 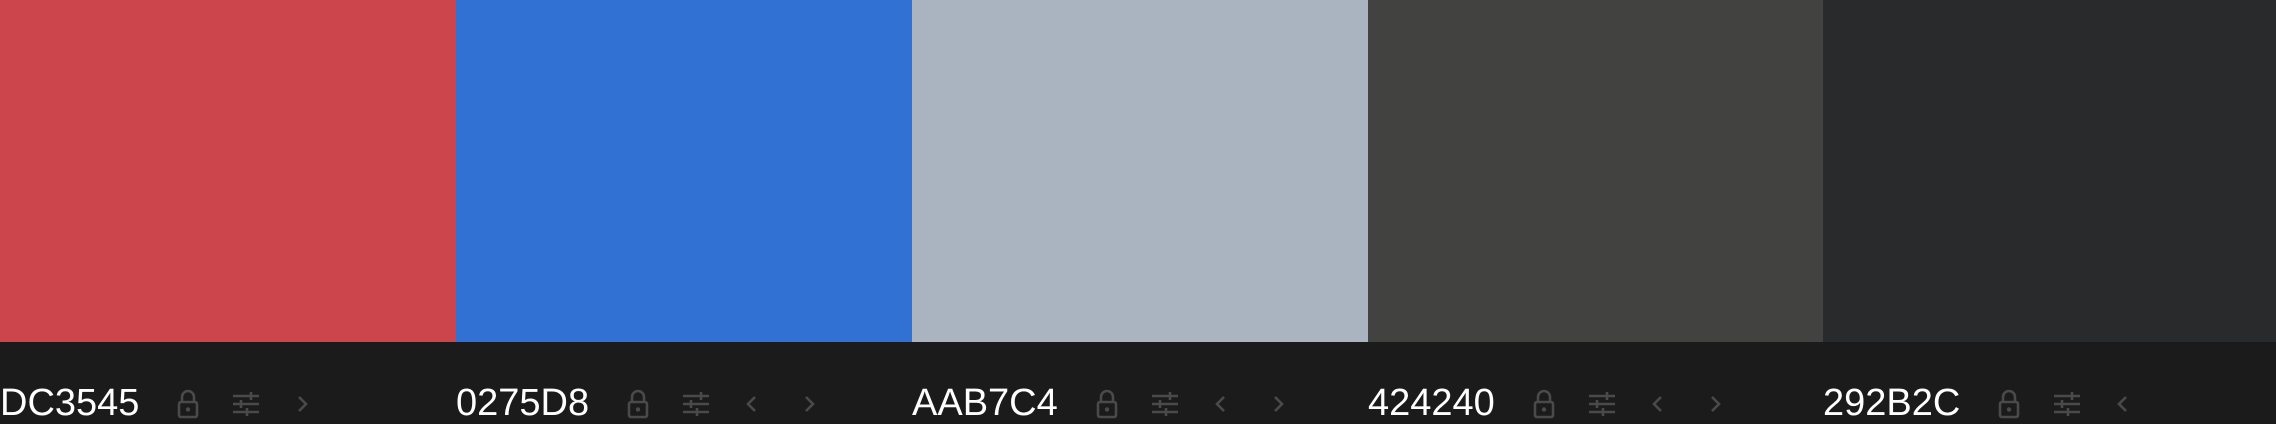 What do you see at coordinates (1891, 403) in the screenshot?
I see `hex-code-label: 292B2C` at bounding box center [1891, 403].